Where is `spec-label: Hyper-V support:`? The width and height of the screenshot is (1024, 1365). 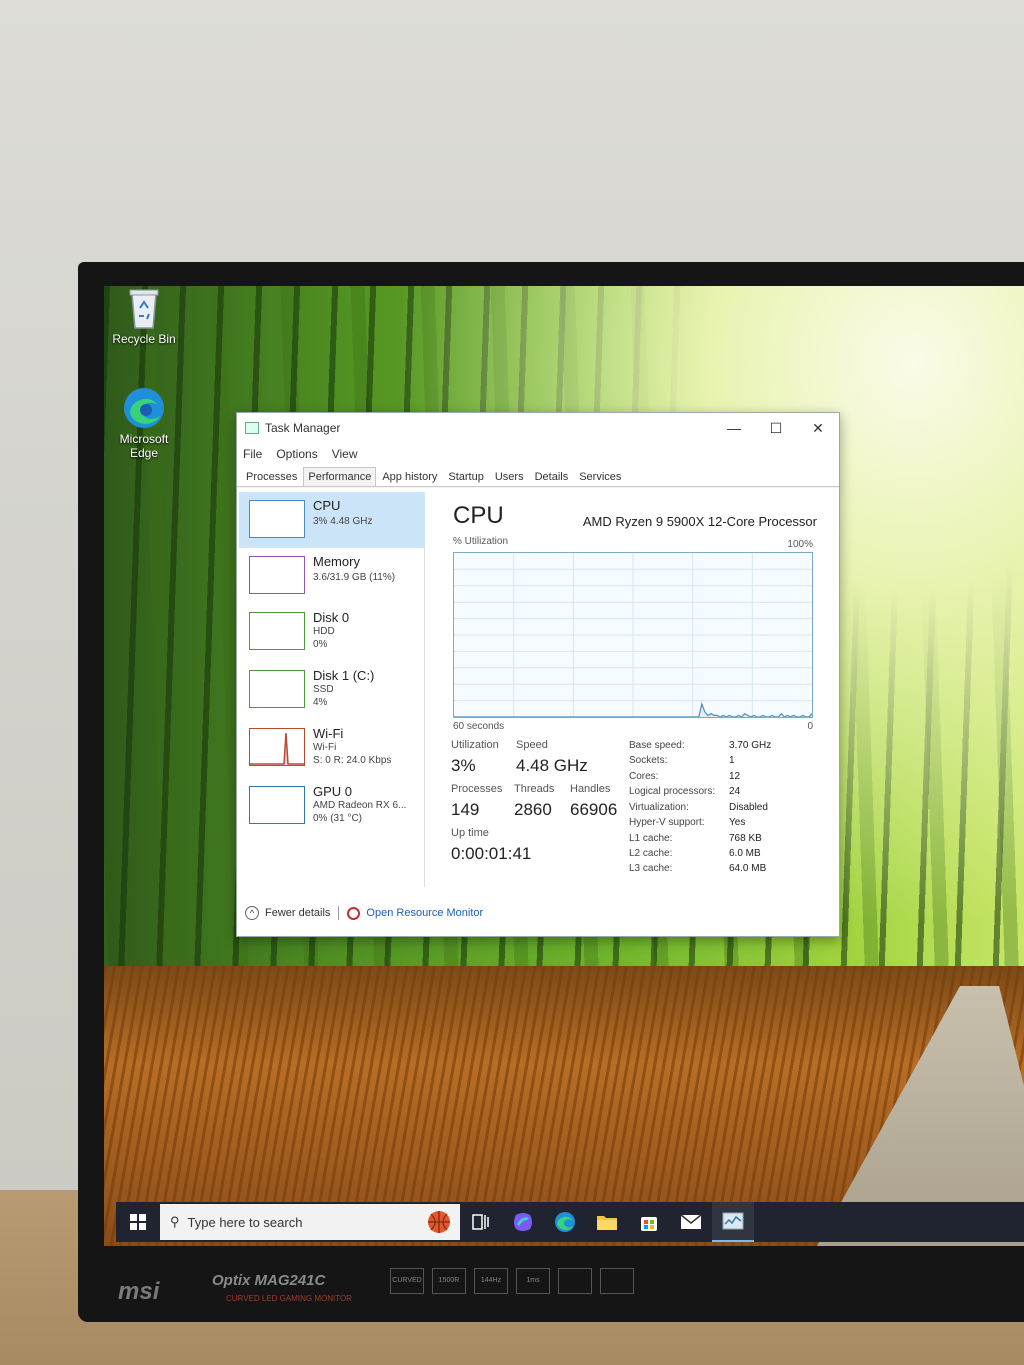 spec-label: Hyper-V support: is located at coordinates (667, 822).